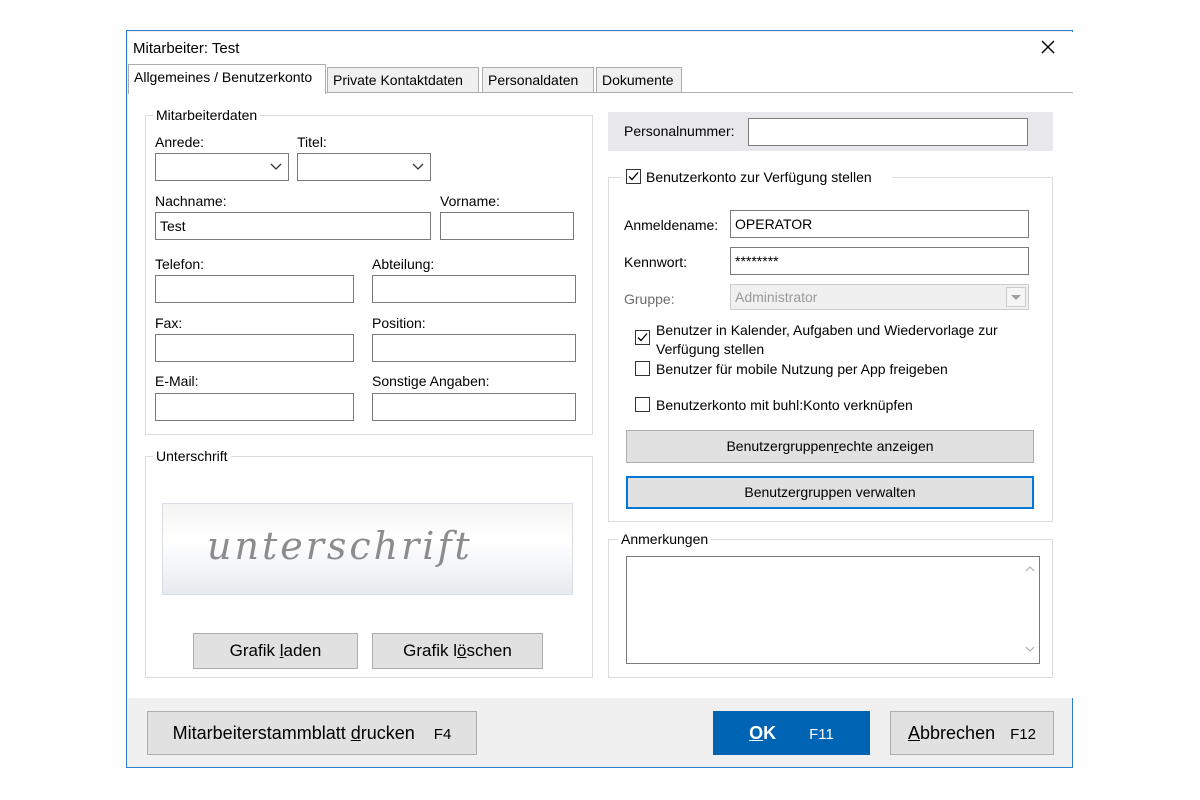 This screenshot has height=800, width=1200. Describe the element at coordinates (403, 264) in the screenshot. I see `abteilung-label: Abteilung:` at that location.